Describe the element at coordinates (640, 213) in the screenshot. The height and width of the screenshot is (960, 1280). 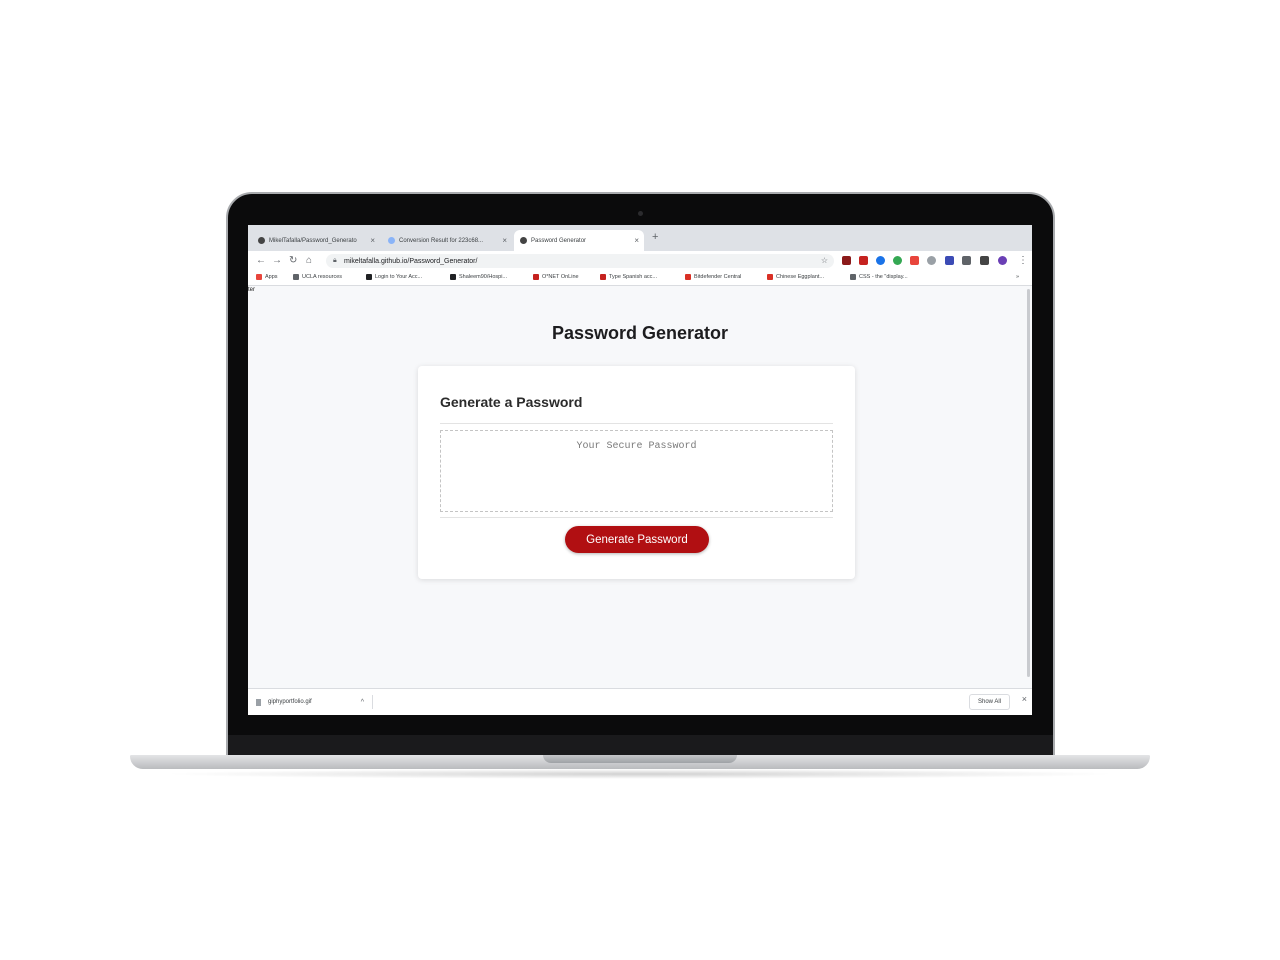
I see `webcam` at that location.